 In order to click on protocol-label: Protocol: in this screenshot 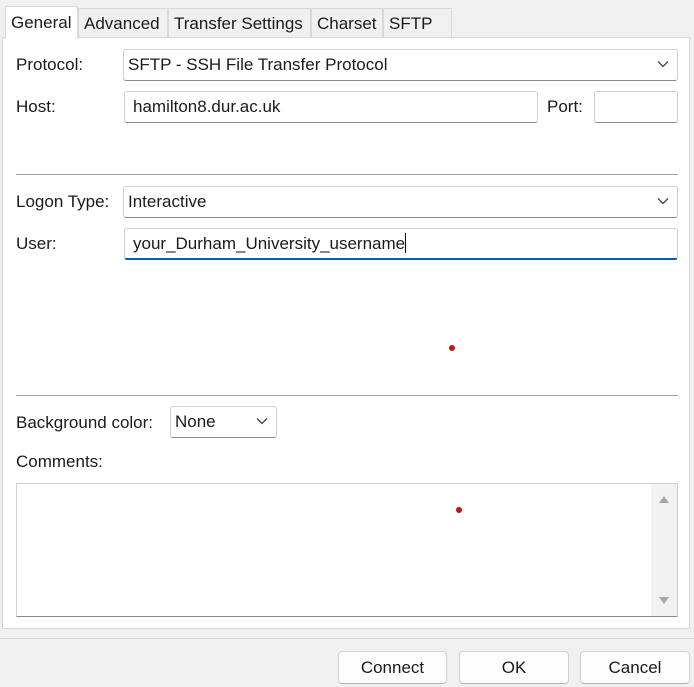, I will do `click(50, 64)`.